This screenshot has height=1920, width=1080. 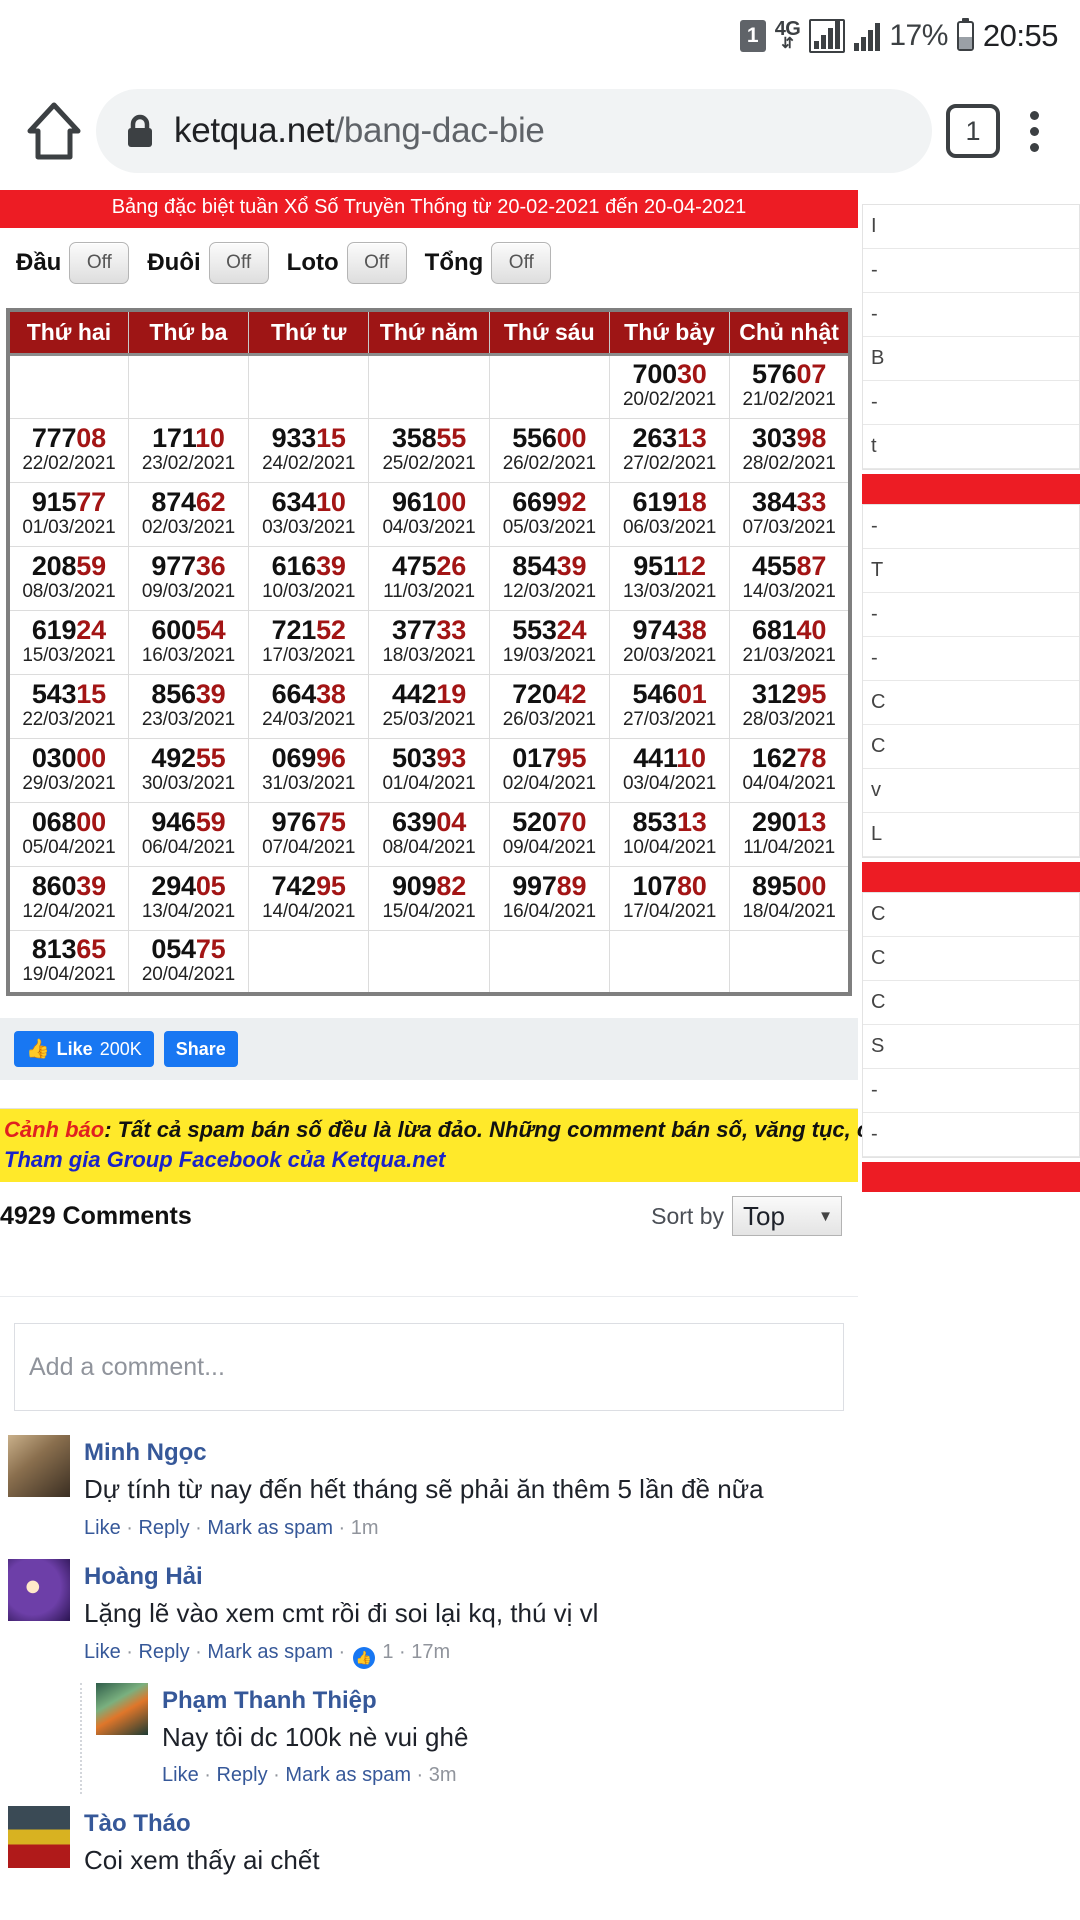 What do you see at coordinates (669, 898) in the screenshot?
I see `result-cell: 10780 17/04/2021` at bounding box center [669, 898].